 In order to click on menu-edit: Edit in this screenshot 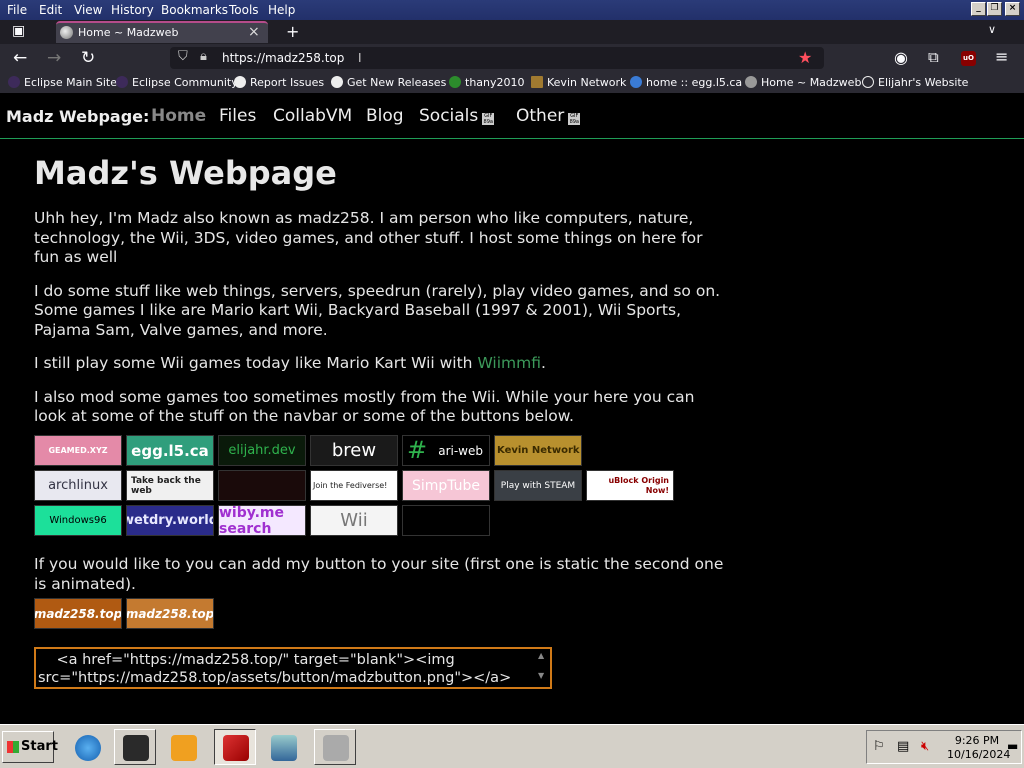, I will do `click(50, 10)`.